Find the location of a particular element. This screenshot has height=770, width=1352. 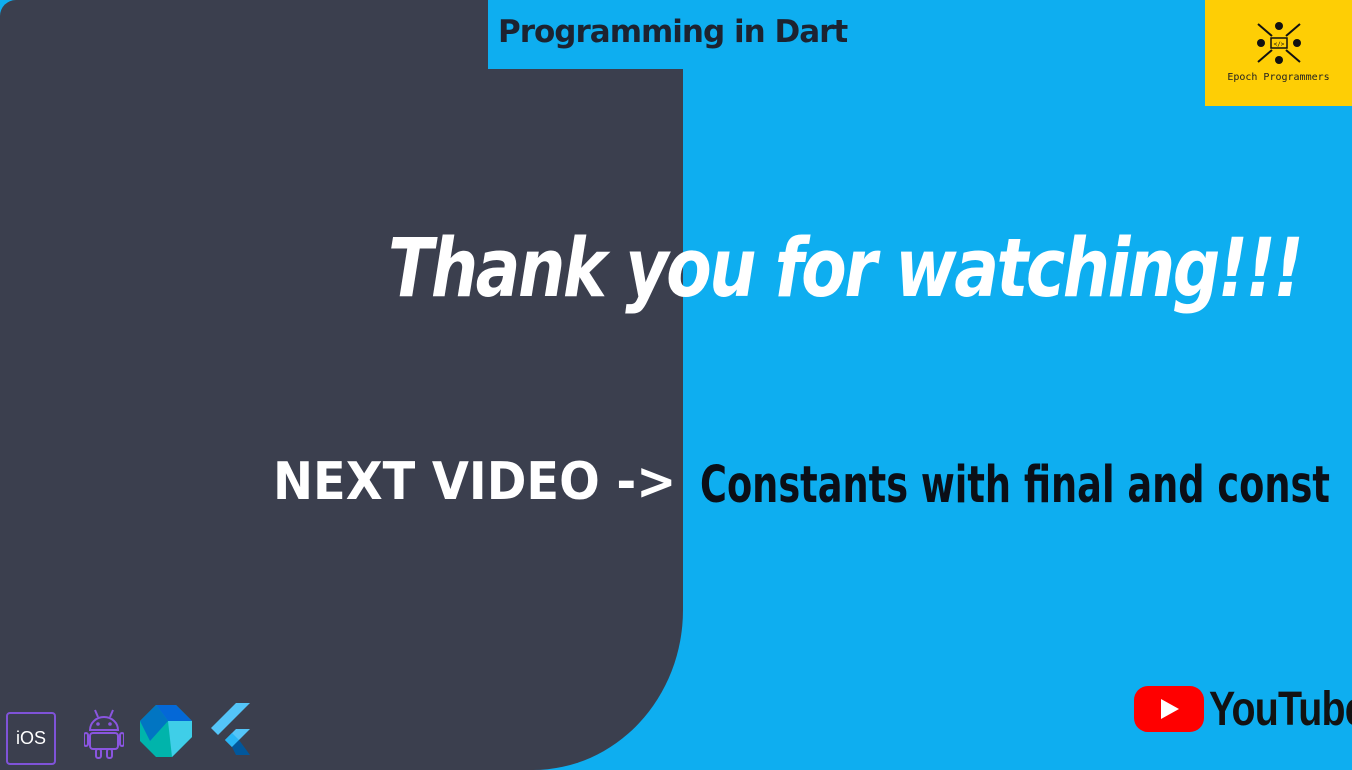

next-video-label: NEXT VIDEO -> is located at coordinates (475, 482).